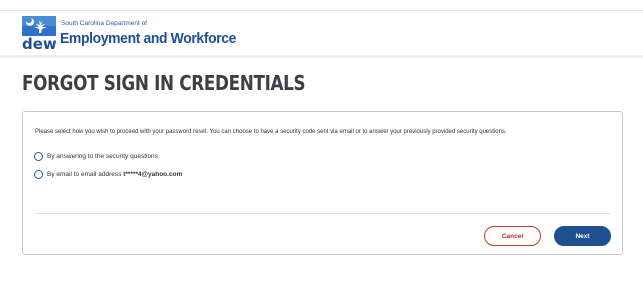  I want to click on radio-security-questions, so click(38, 156).